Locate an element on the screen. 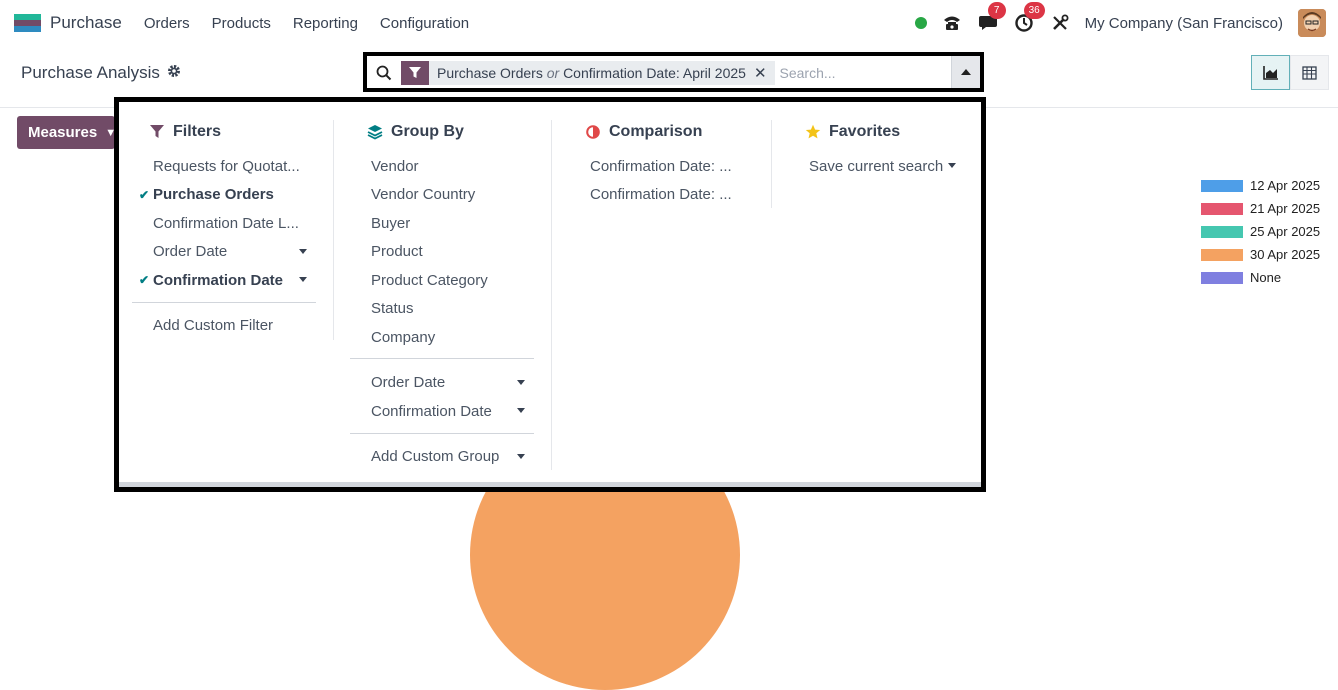 This screenshot has height=690, width=1338. phone-icon is located at coordinates (952, 23).